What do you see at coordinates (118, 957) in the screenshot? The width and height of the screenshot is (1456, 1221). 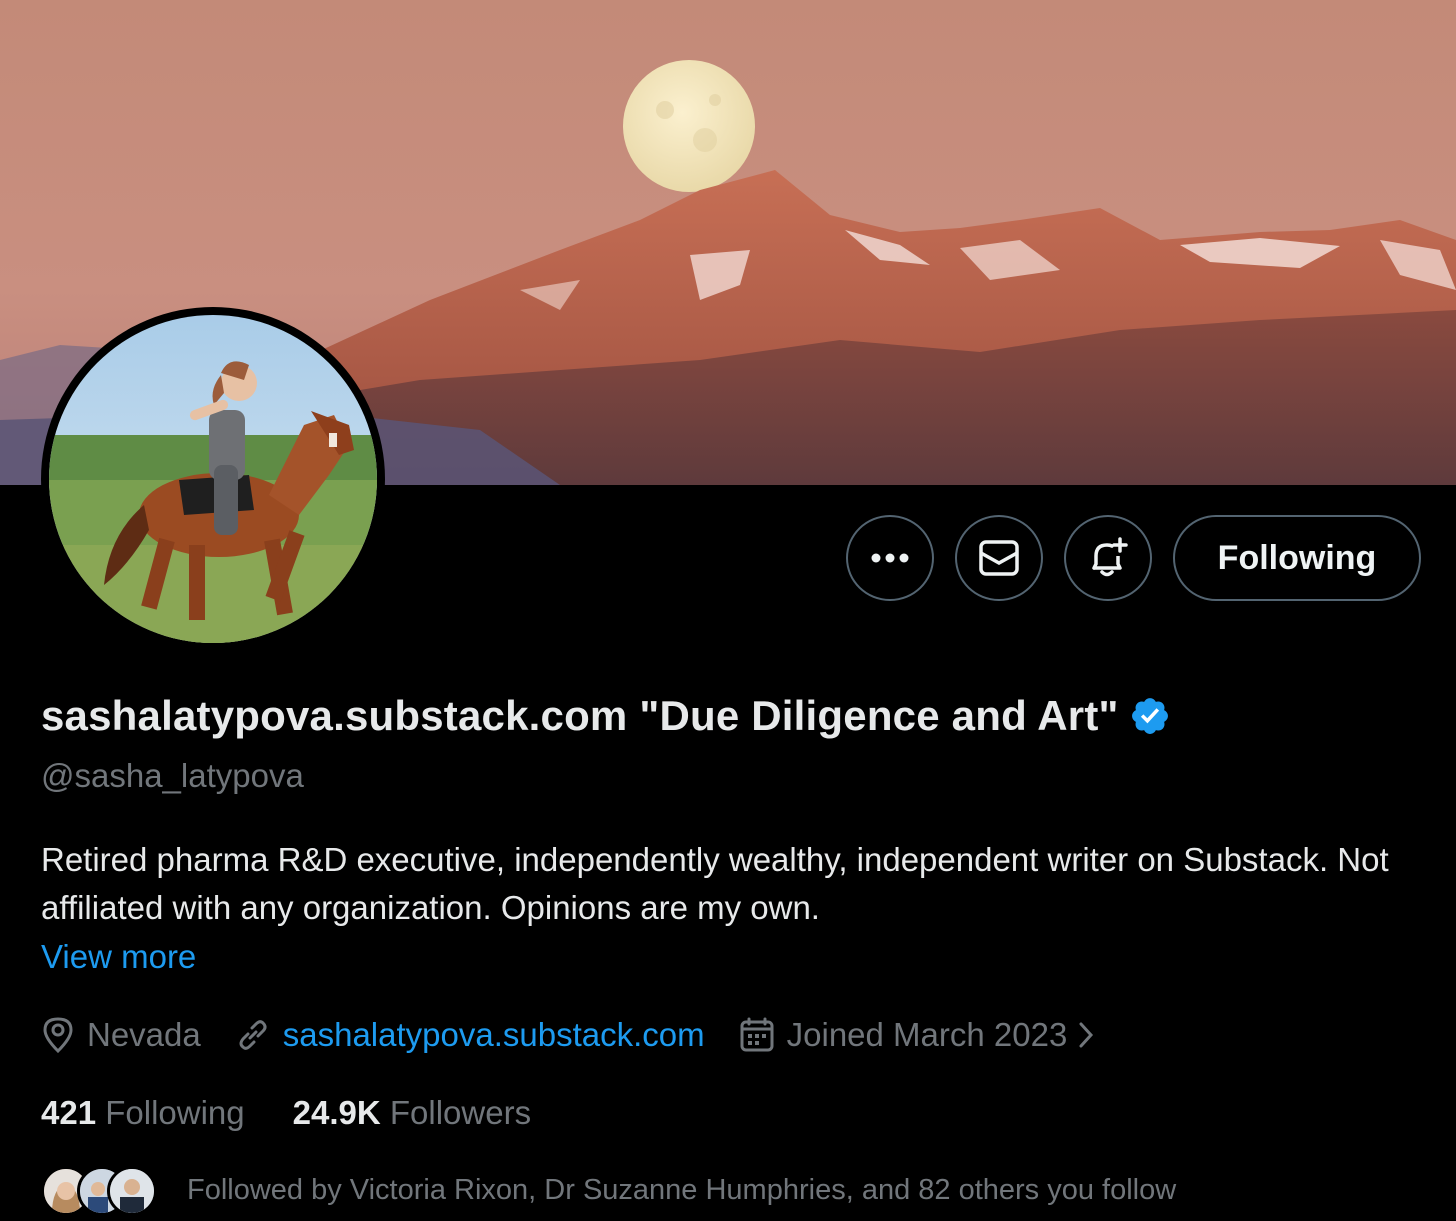 I see `view-more-link: View more` at bounding box center [118, 957].